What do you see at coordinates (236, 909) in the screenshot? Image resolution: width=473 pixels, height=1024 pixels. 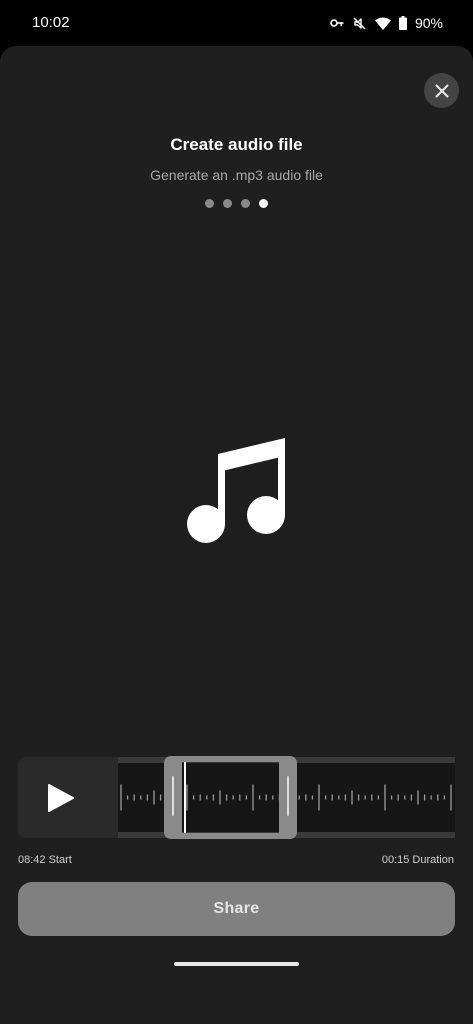 I see `share-button: Share` at bounding box center [236, 909].